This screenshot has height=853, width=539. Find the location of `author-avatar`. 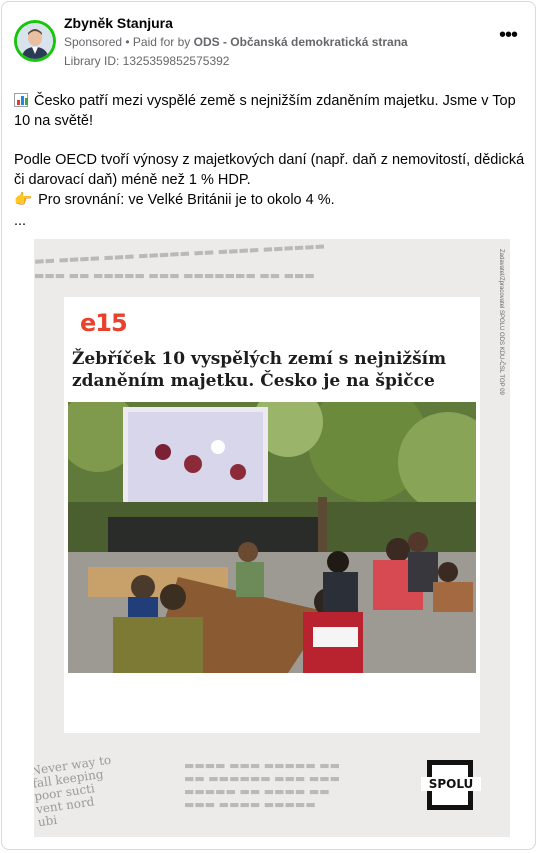

author-avatar is located at coordinates (35, 41).